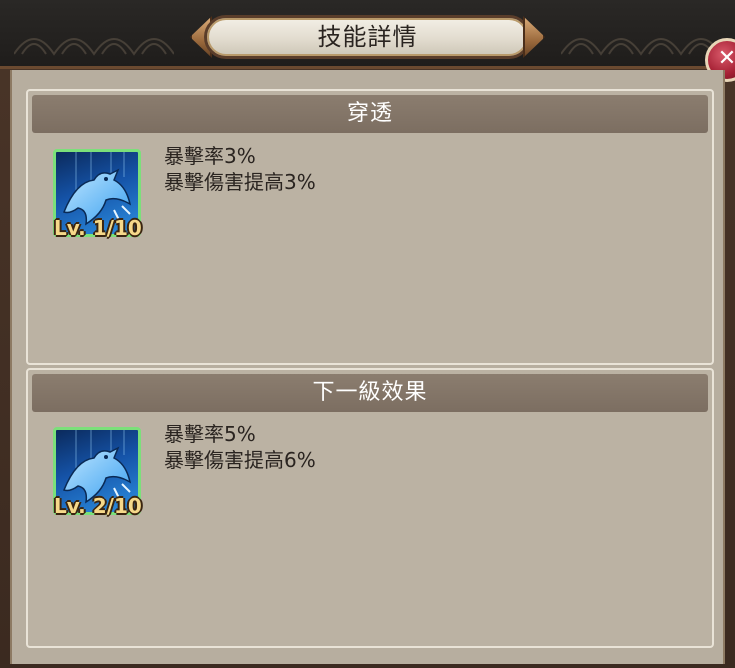 The height and width of the screenshot is (668, 735). Describe the element at coordinates (240, 169) in the screenshot. I see `current-effects-list: 暴擊率3% 暴擊傷害提高3%` at that location.